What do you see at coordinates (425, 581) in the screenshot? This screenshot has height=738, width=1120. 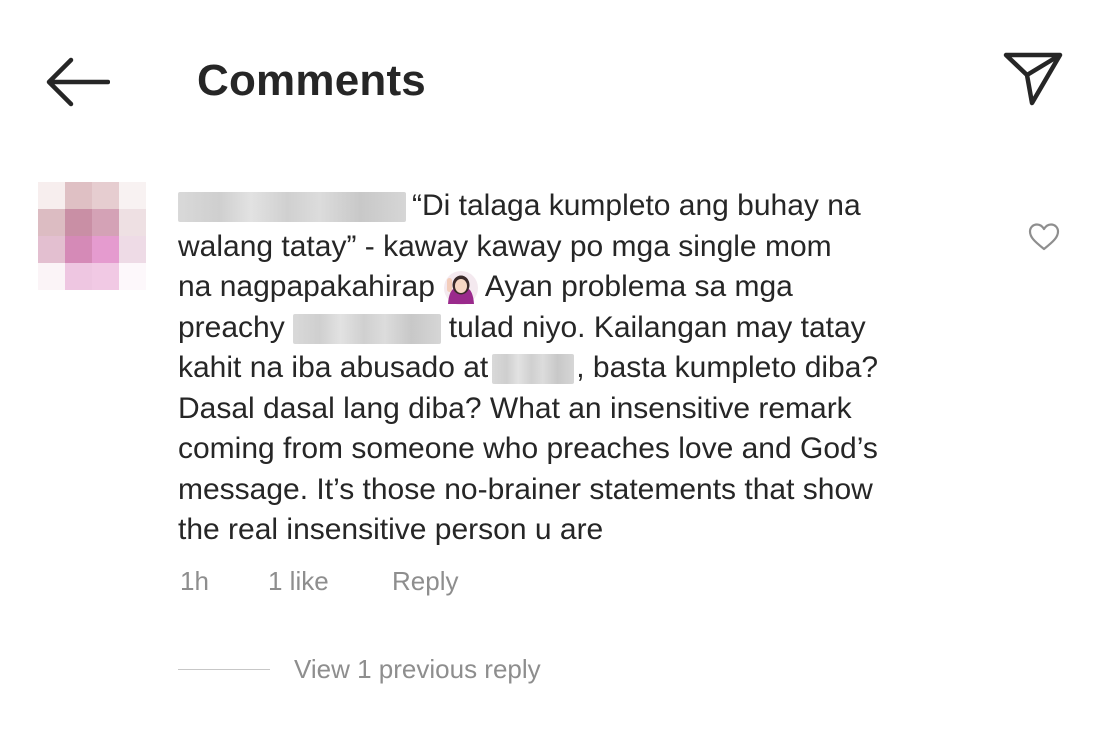 I see `reply-button: Reply` at bounding box center [425, 581].